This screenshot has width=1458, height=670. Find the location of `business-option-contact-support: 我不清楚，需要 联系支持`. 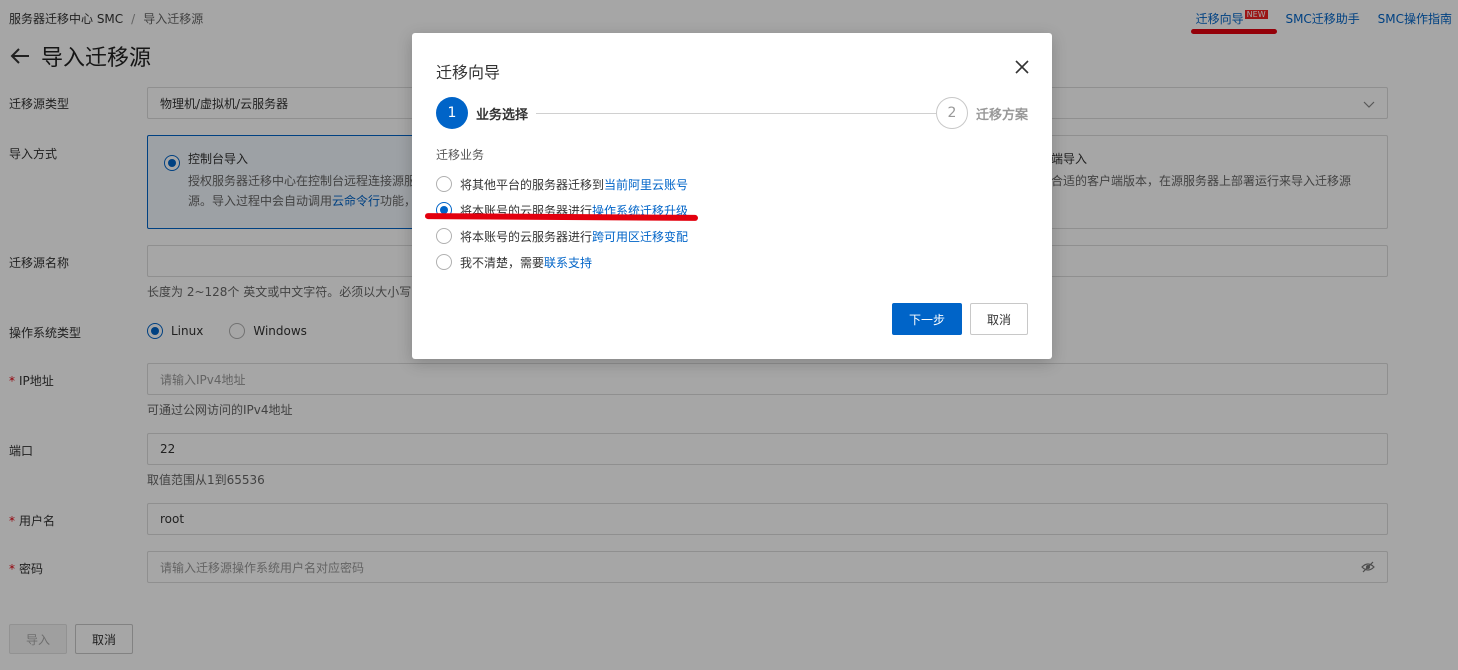

business-option-contact-support: 我不清楚，需要 联系支持 is located at coordinates (562, 262).